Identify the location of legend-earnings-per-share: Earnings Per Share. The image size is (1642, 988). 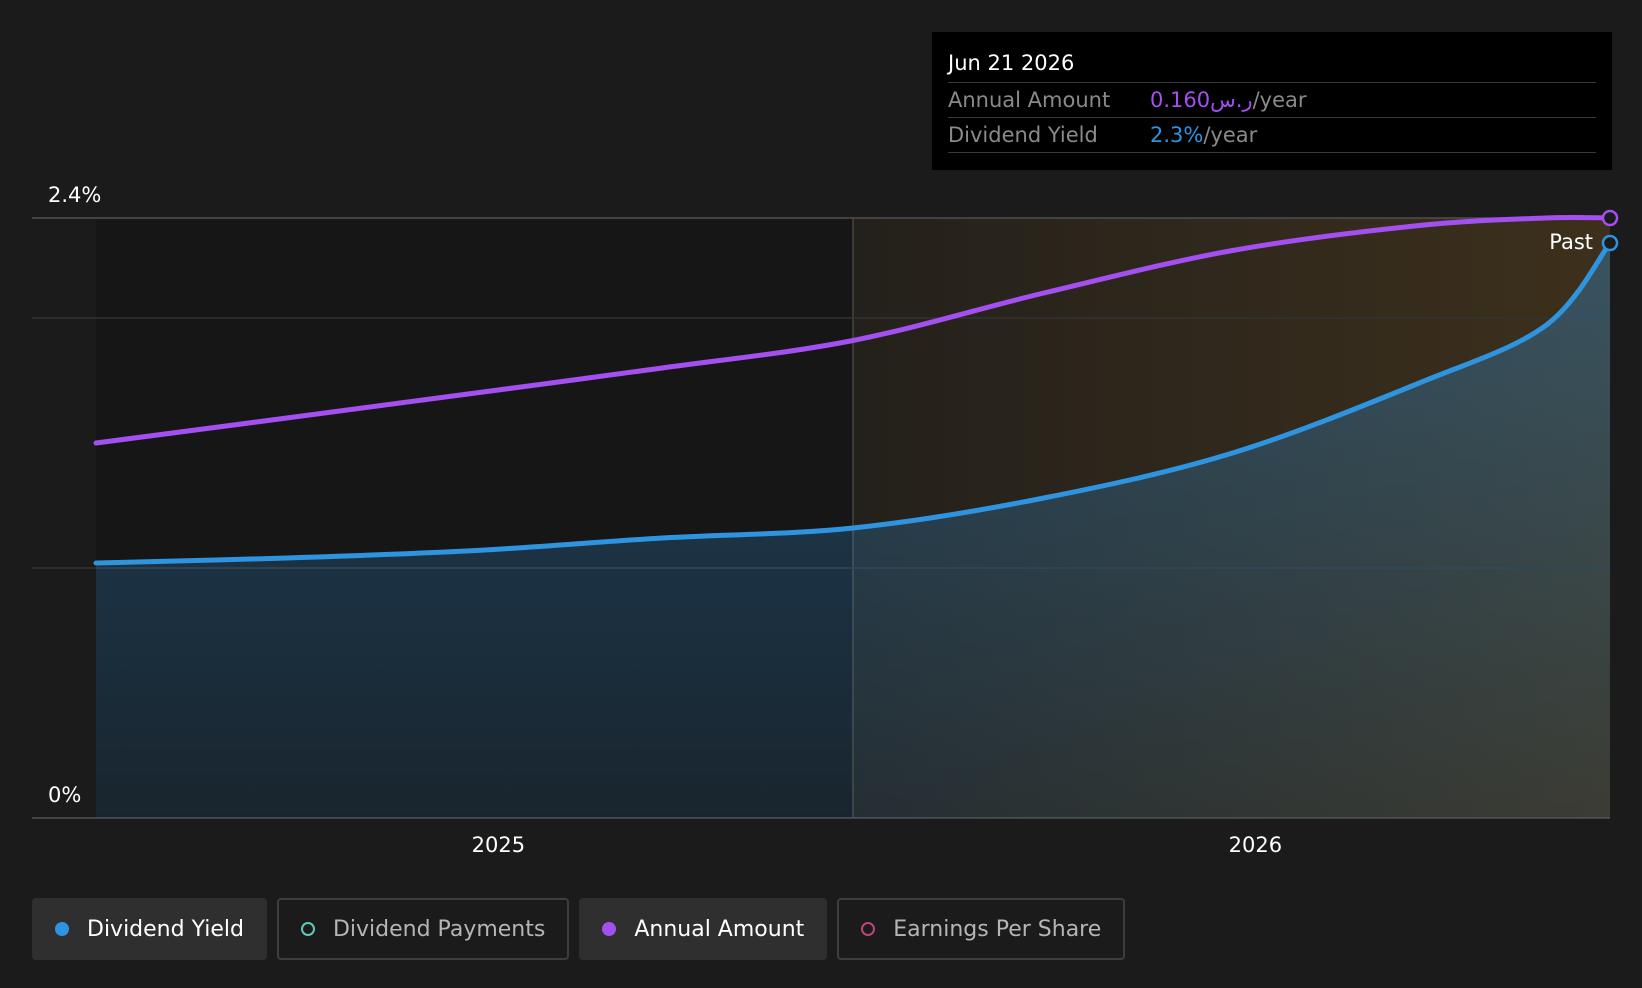
(981, 929).